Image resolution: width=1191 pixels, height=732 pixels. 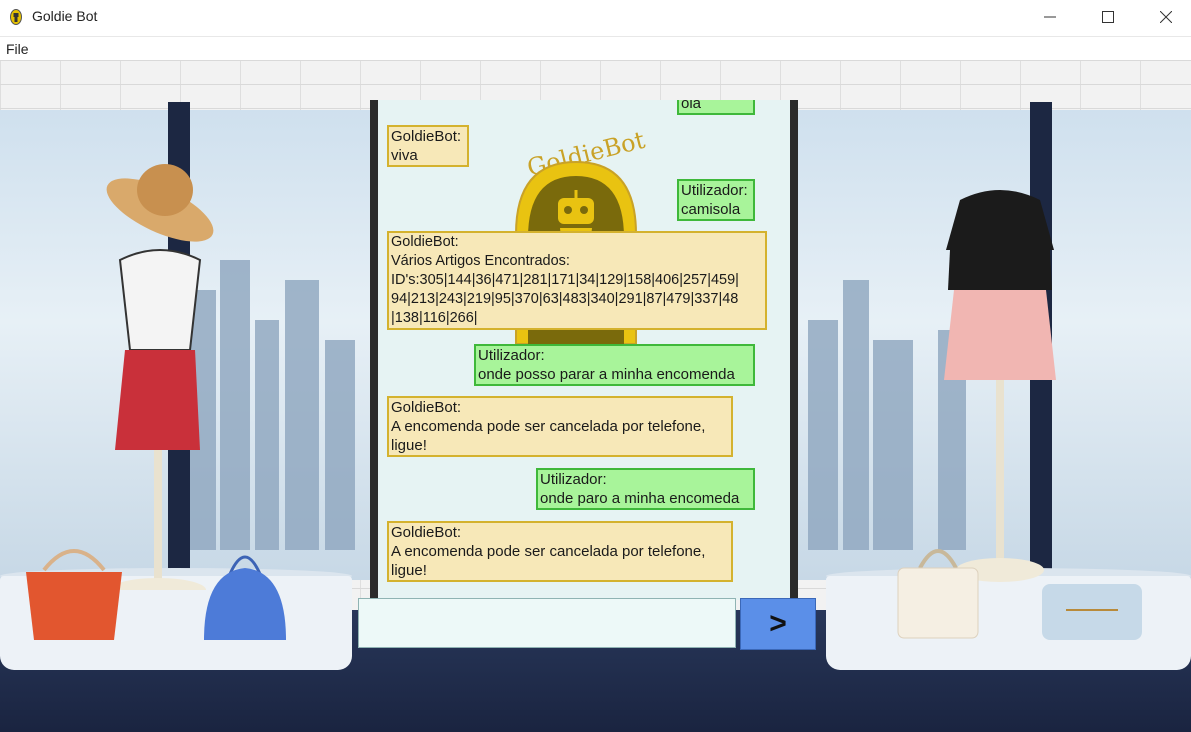 I want to click on mannequin-left, so click(x=160, y=377).